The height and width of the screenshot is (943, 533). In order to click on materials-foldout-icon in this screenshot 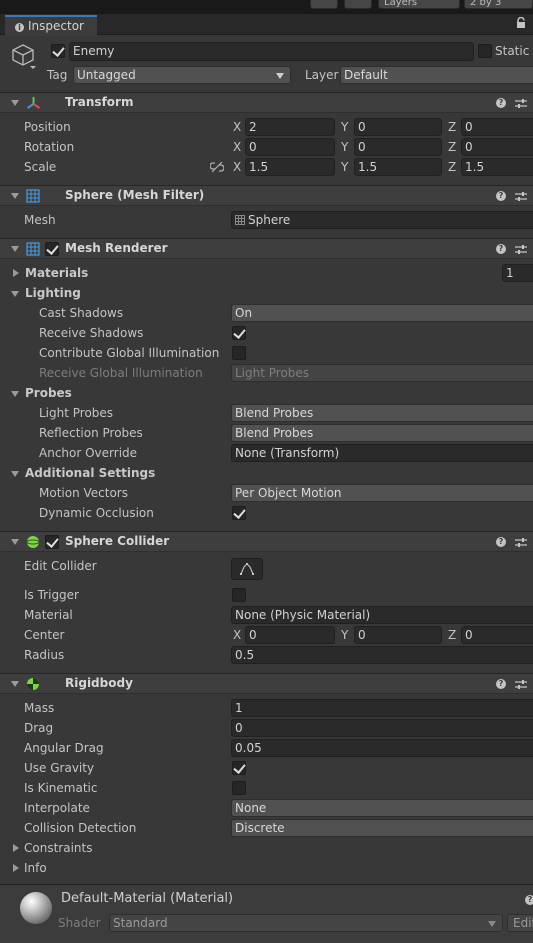, I will do `click(16, 273)`.